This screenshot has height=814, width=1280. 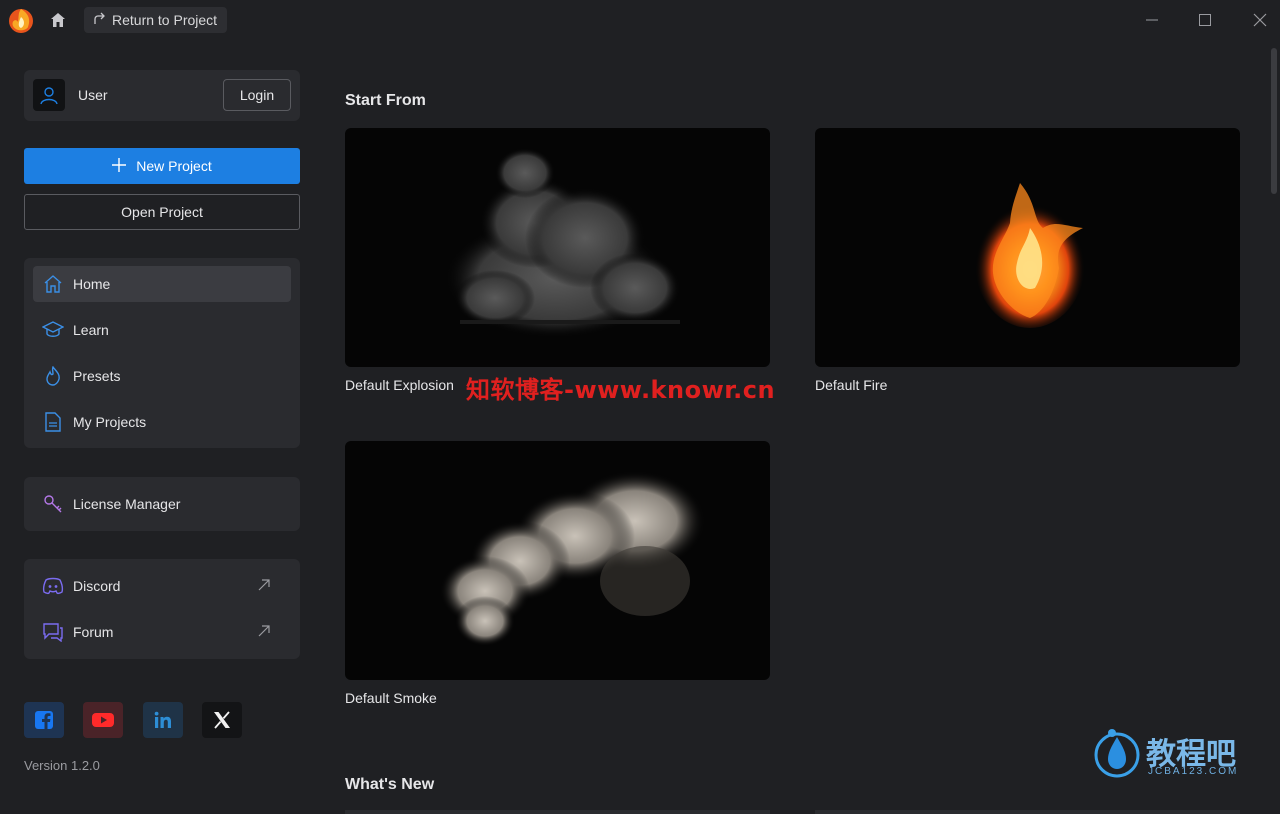 What do you see at coordinates (93, 632) in the screenshot?
I see `forum-label: Forum` at bounding box center [93, 632].